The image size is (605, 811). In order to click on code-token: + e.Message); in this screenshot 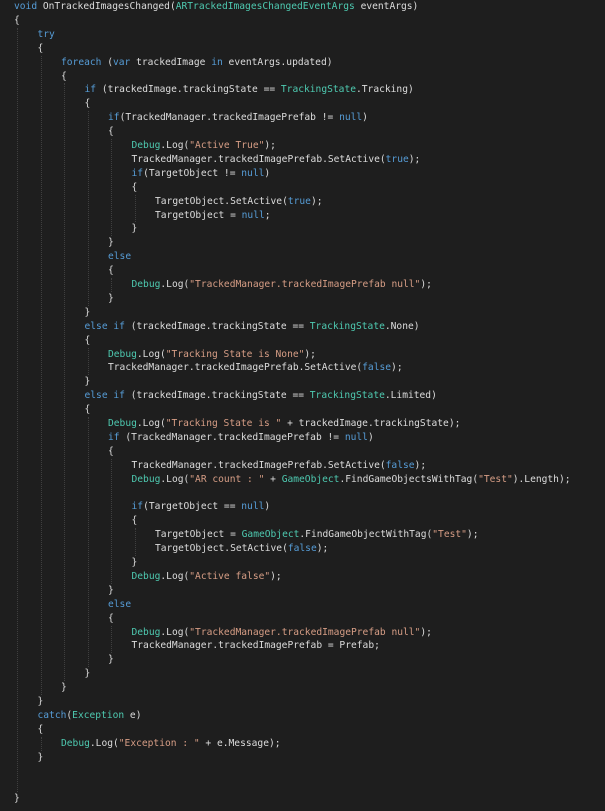, I will do `click(240, 743)`.